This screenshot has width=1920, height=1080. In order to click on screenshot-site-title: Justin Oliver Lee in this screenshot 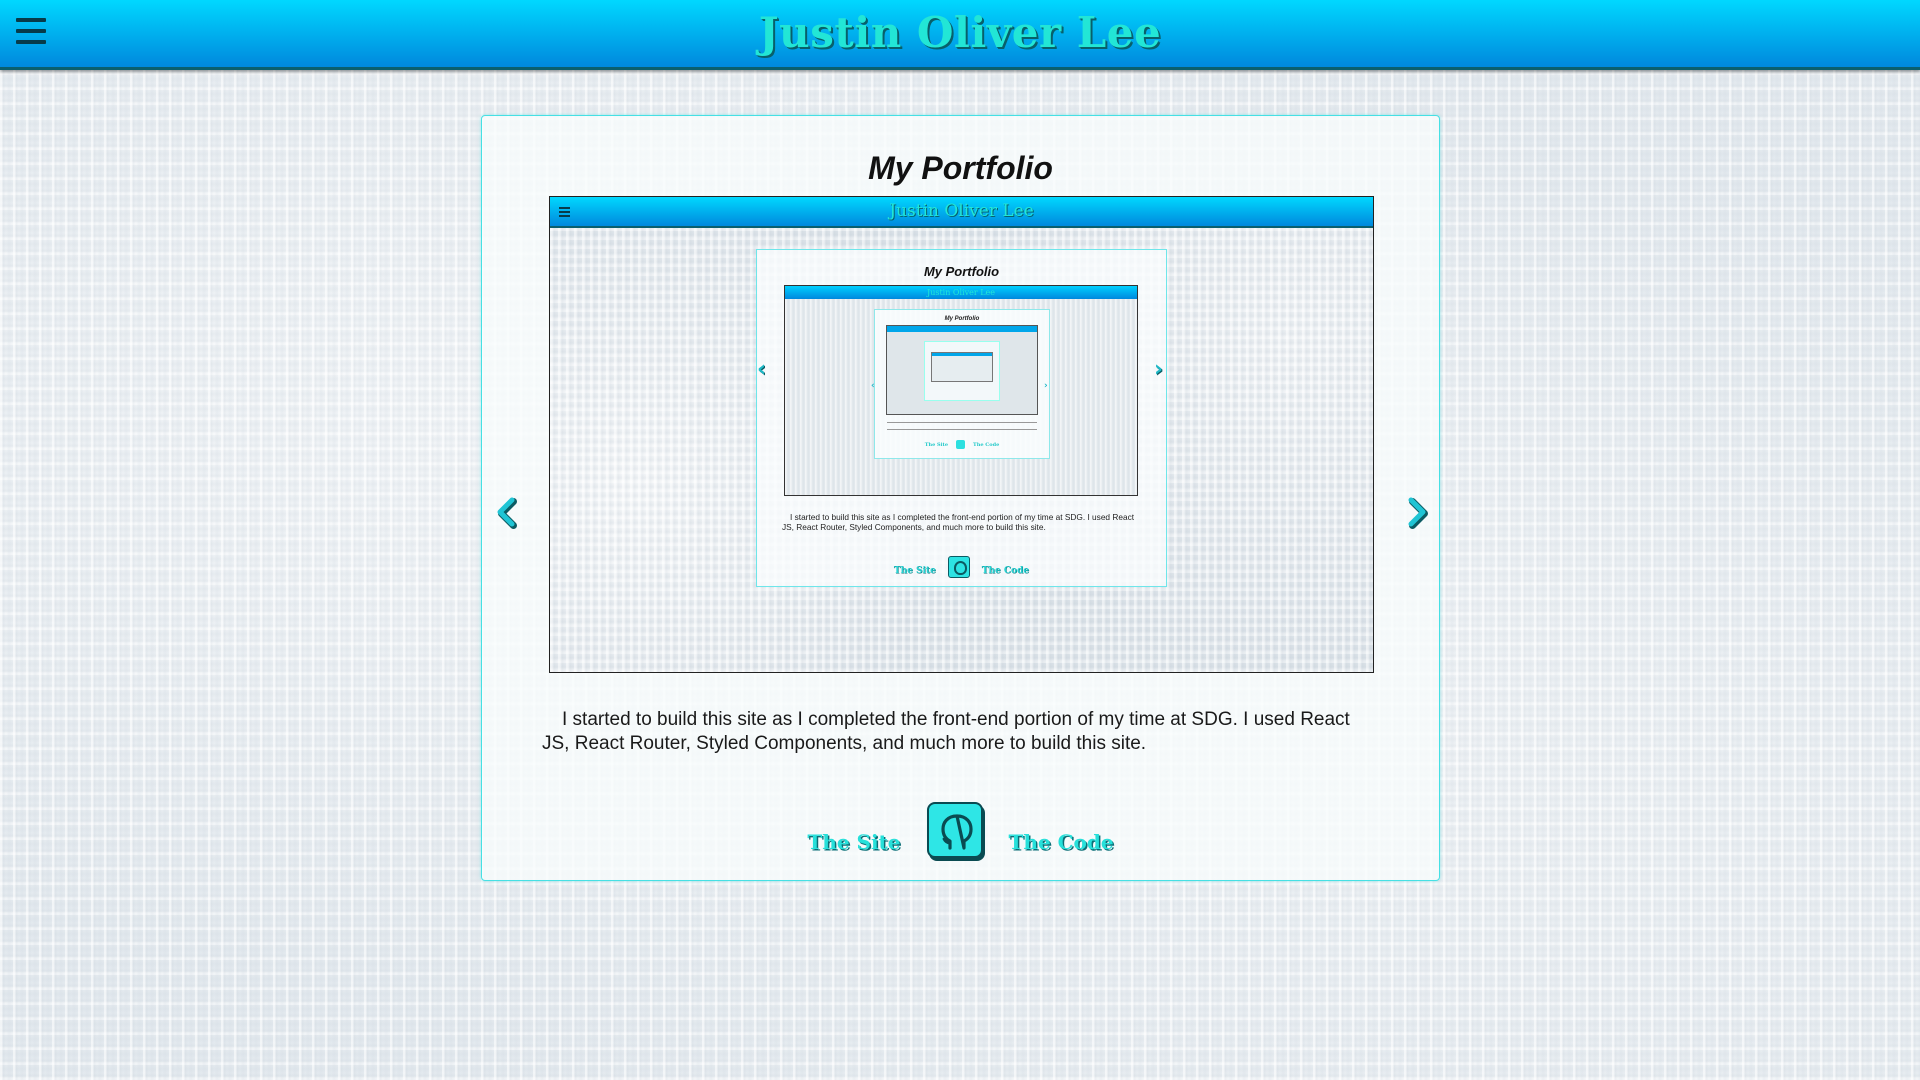, I will do `click(961, 211)`.